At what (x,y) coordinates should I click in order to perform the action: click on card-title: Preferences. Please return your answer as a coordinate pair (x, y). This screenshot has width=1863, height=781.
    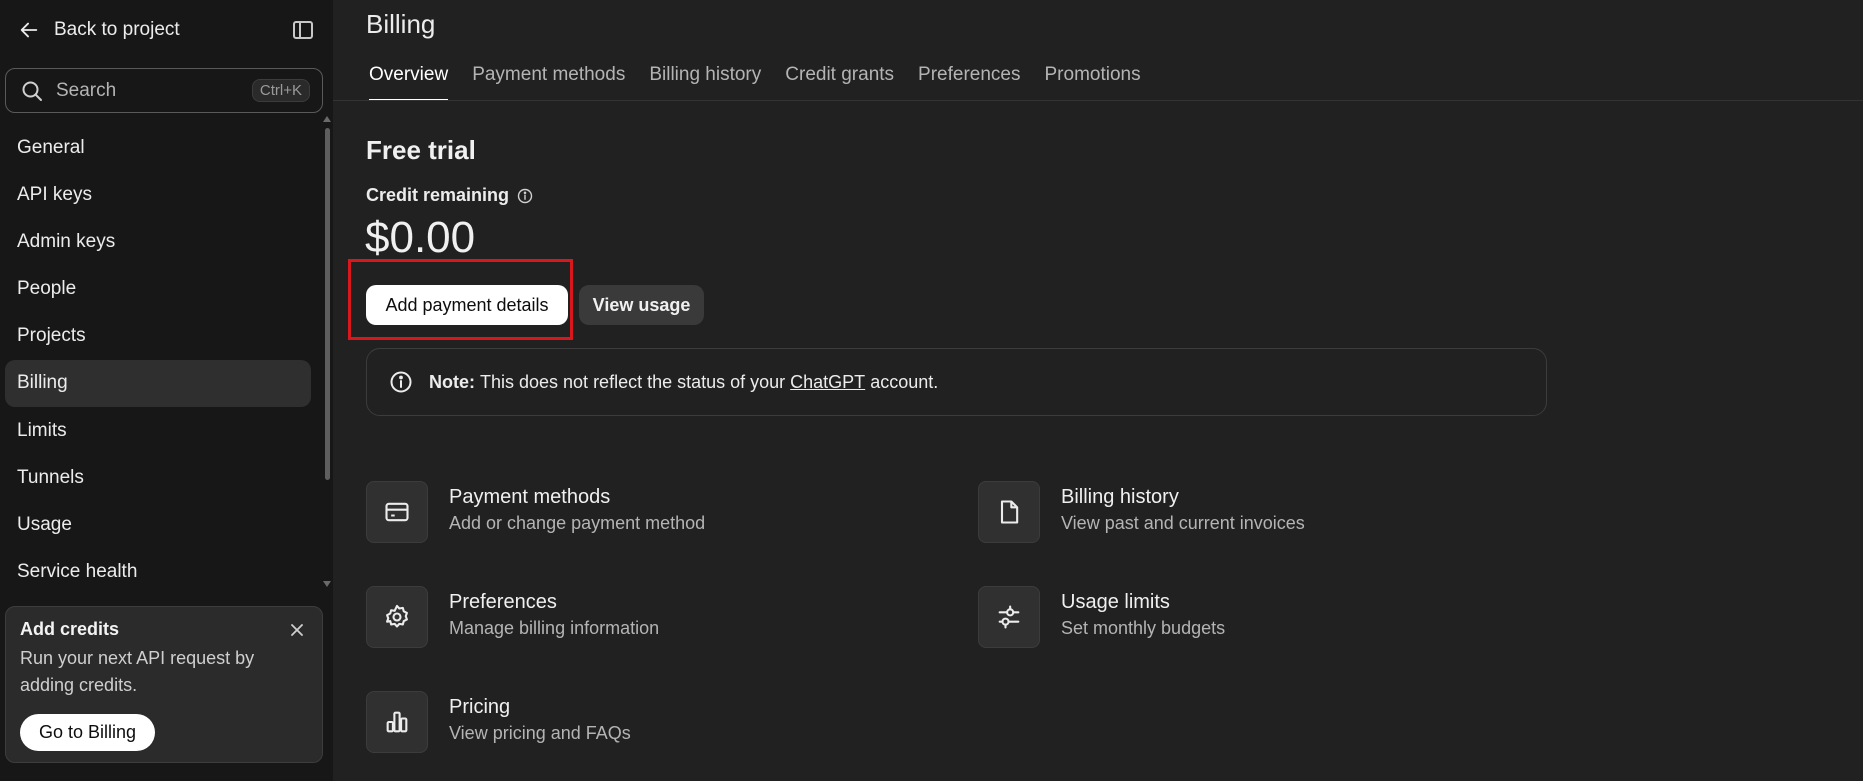
    Looking at the image, I should click on (503, 602).